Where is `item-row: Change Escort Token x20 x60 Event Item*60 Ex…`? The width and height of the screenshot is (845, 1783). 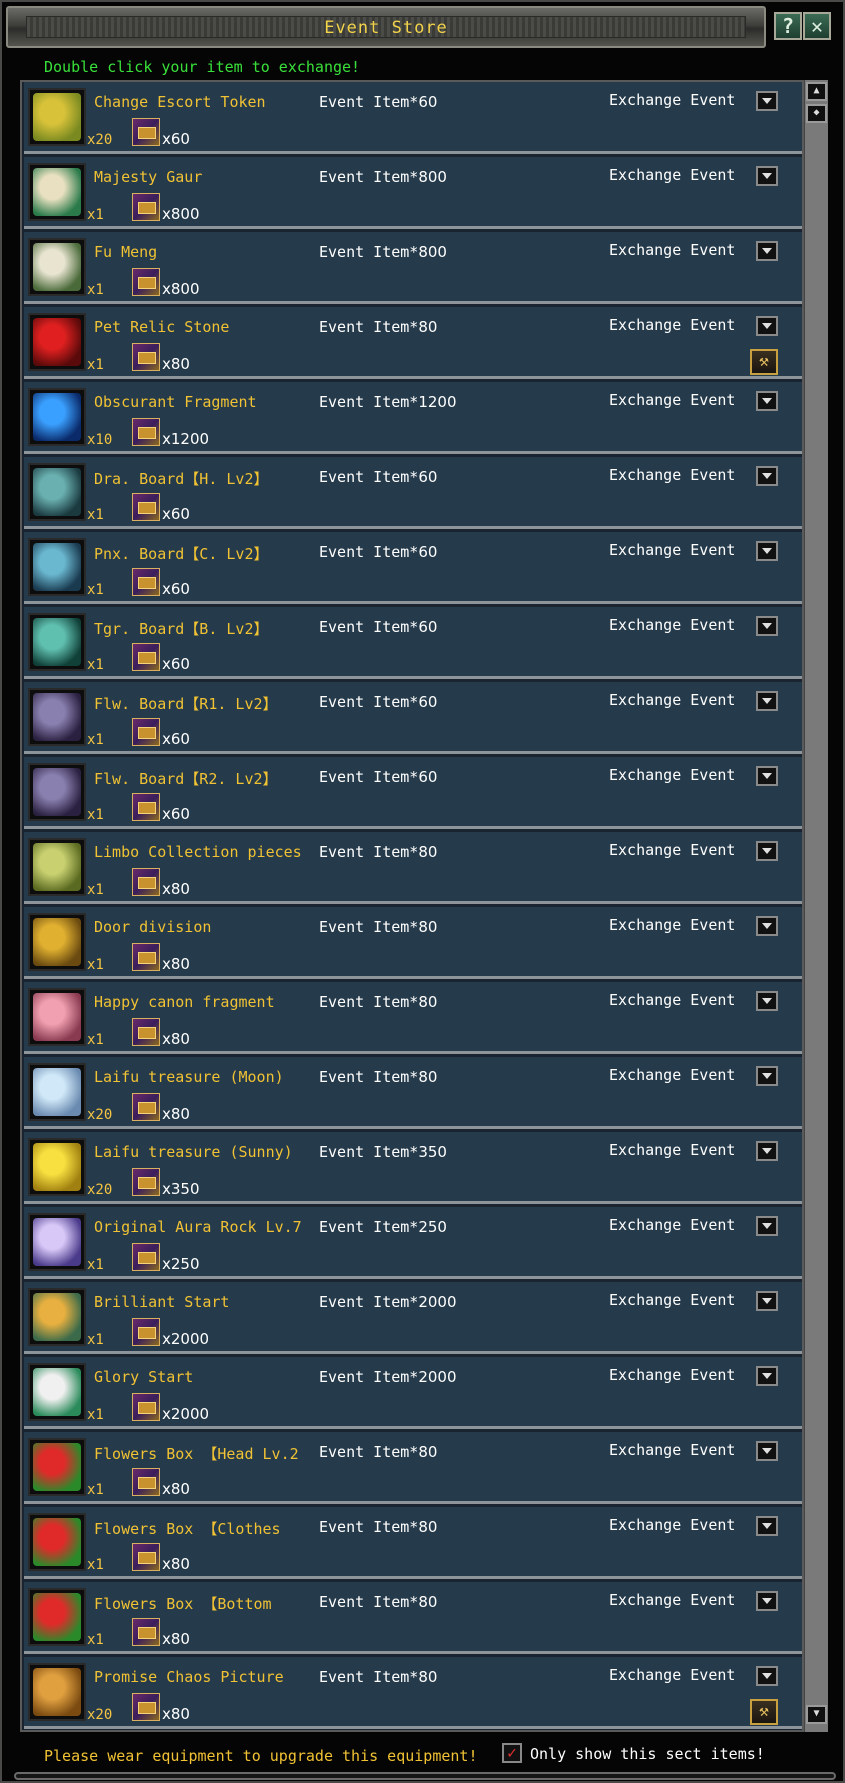
item-row: Change Escort Token x20 x60 Event Item*60 Ex… is located at coordinates (413, 118).